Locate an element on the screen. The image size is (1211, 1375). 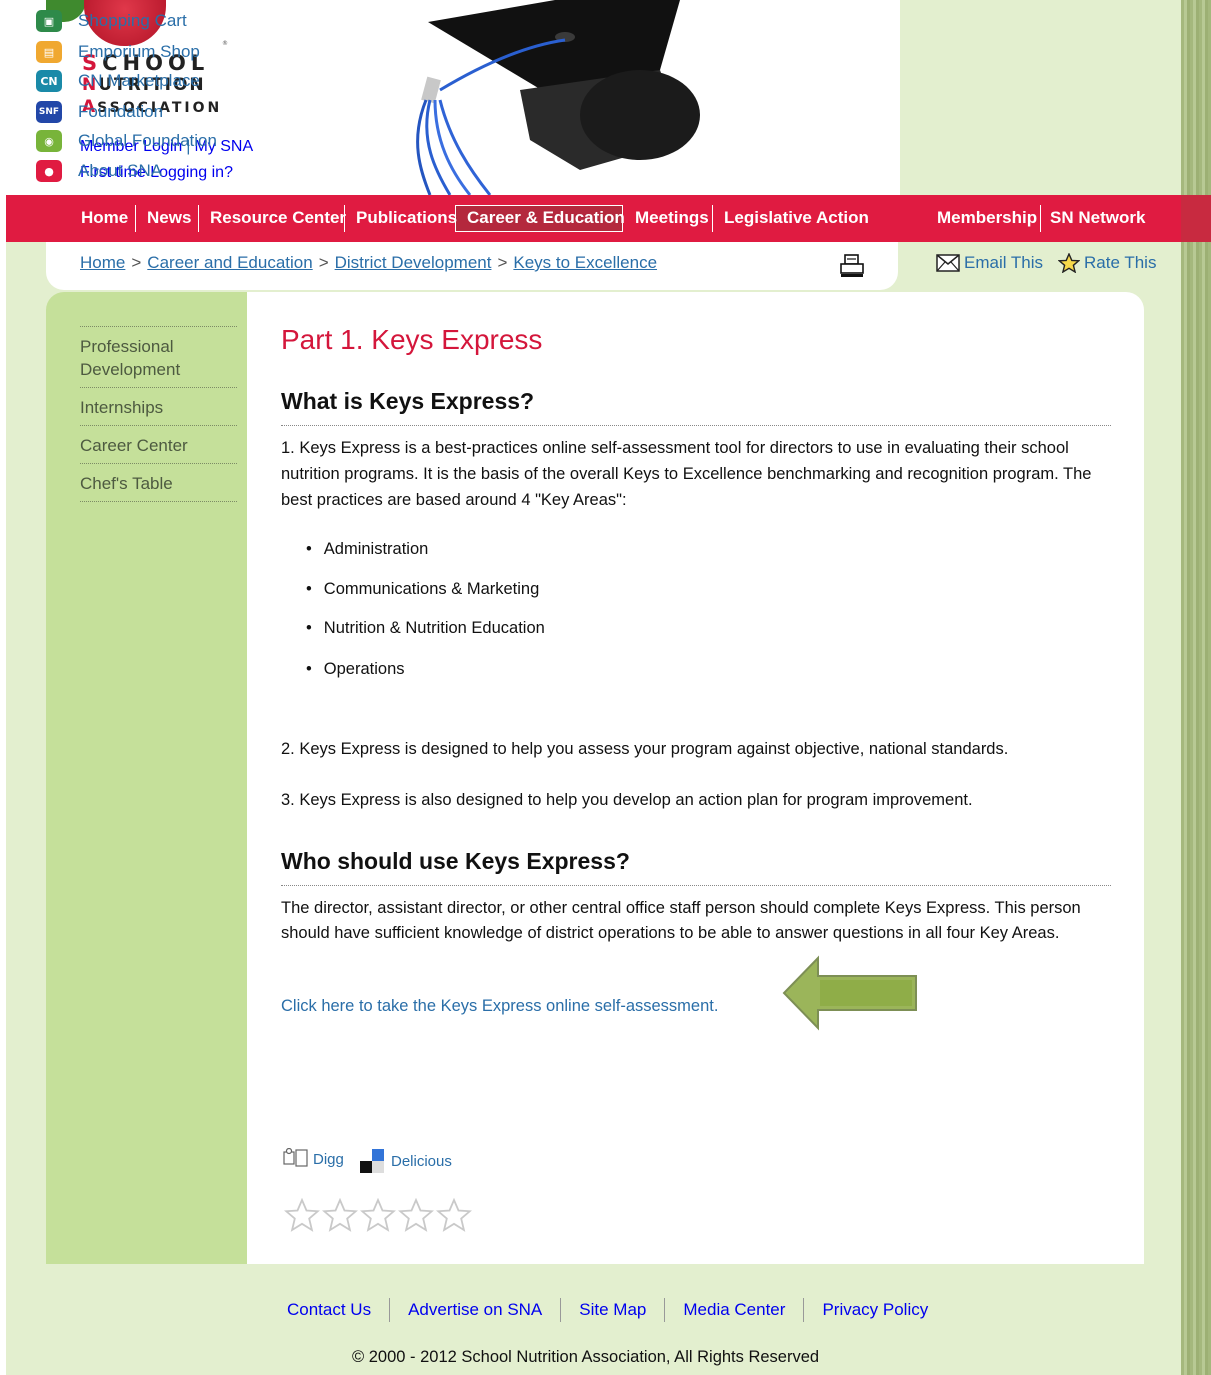
apple-icon: ● is located at coordinates (49, 171).